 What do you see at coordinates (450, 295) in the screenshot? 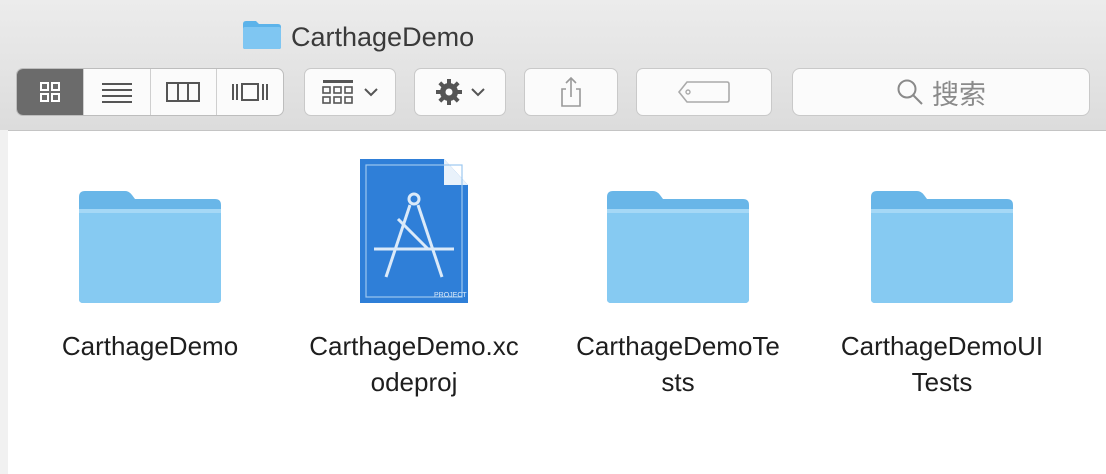
I see `project-badge: PROJECT` at bounding box center [450, 295].